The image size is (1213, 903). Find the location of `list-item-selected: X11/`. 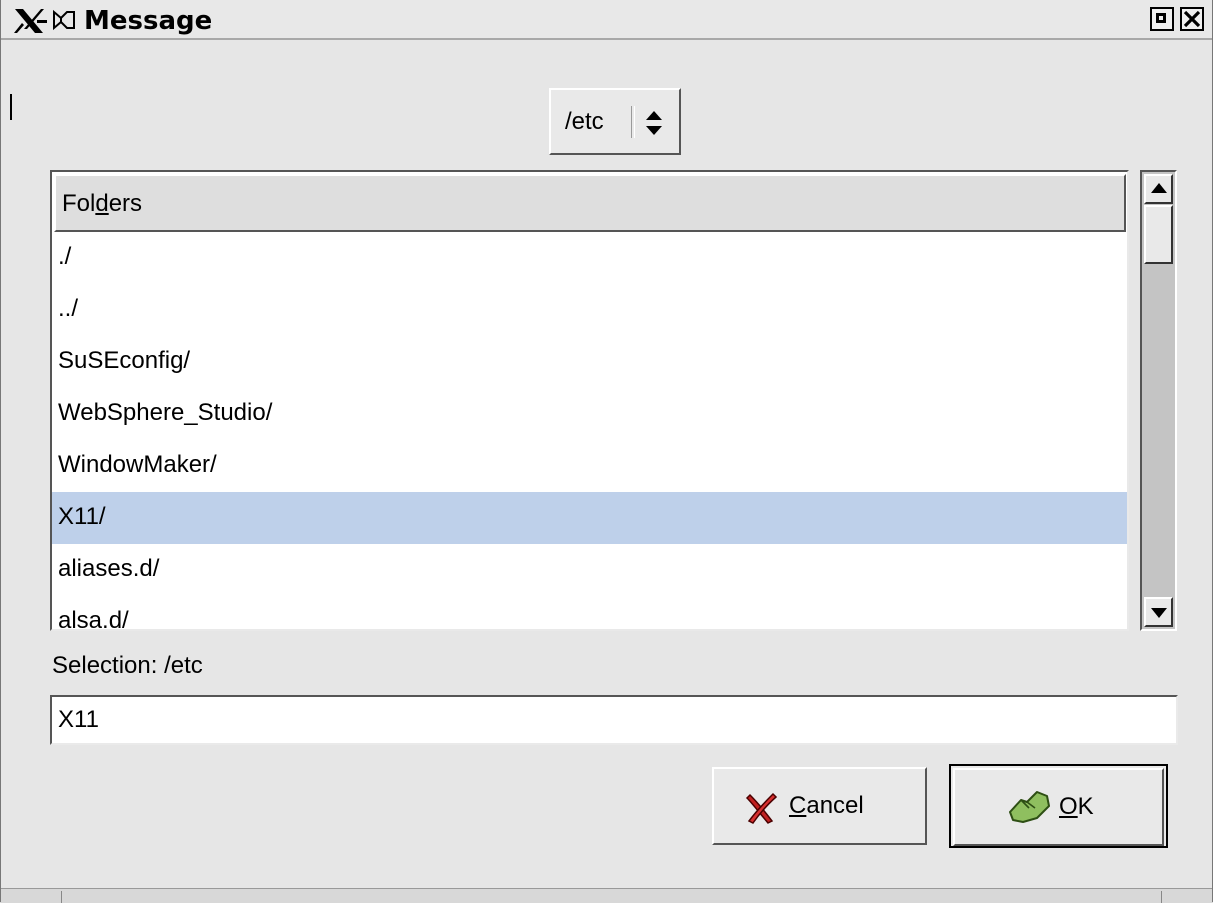

list-item-selected: X11/ is located at coordinates (589, 518).